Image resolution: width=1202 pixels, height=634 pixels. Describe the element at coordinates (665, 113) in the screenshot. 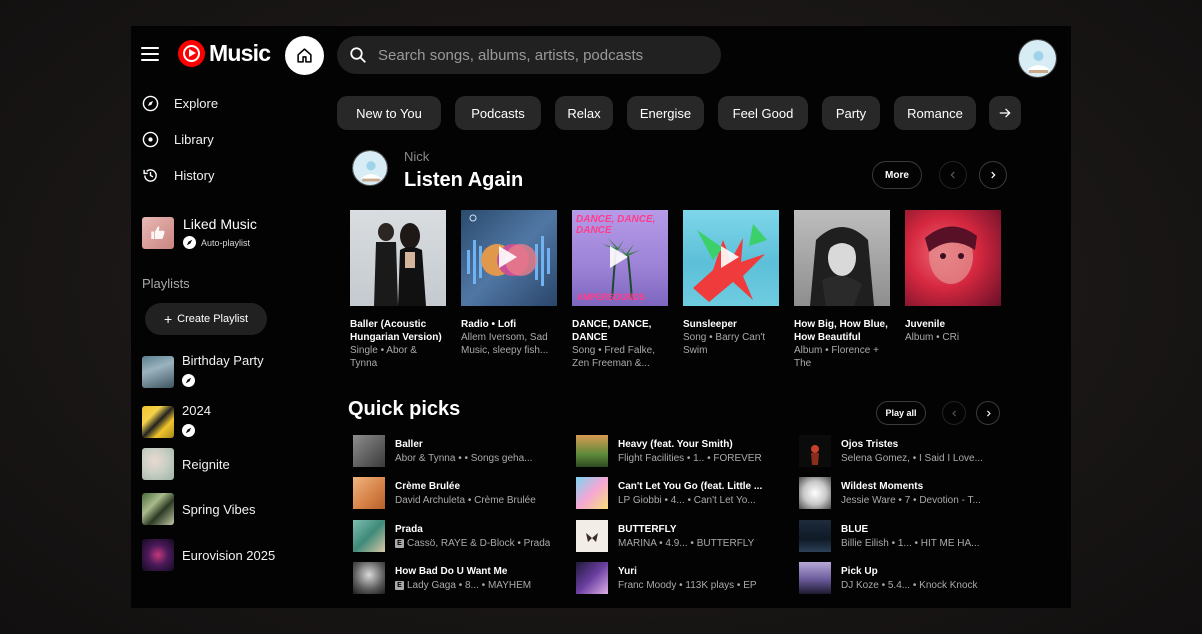

I see `chip-energise: Energise` at that location.